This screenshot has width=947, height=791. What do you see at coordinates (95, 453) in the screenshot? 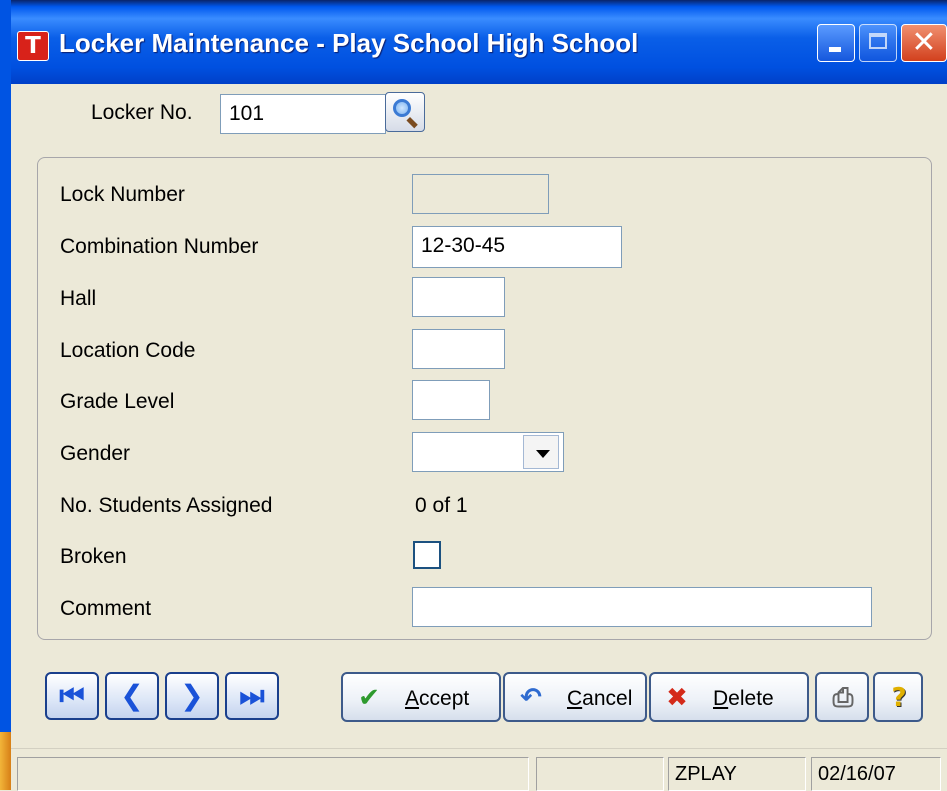
I see `gender-label: Gender` at bounding box center [95, 453].